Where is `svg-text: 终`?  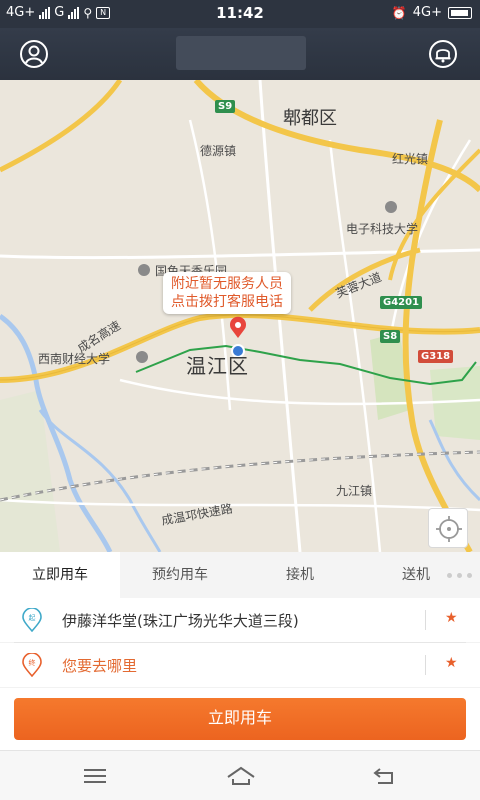
svg-text: 终 is located at coordinates (32, 662).